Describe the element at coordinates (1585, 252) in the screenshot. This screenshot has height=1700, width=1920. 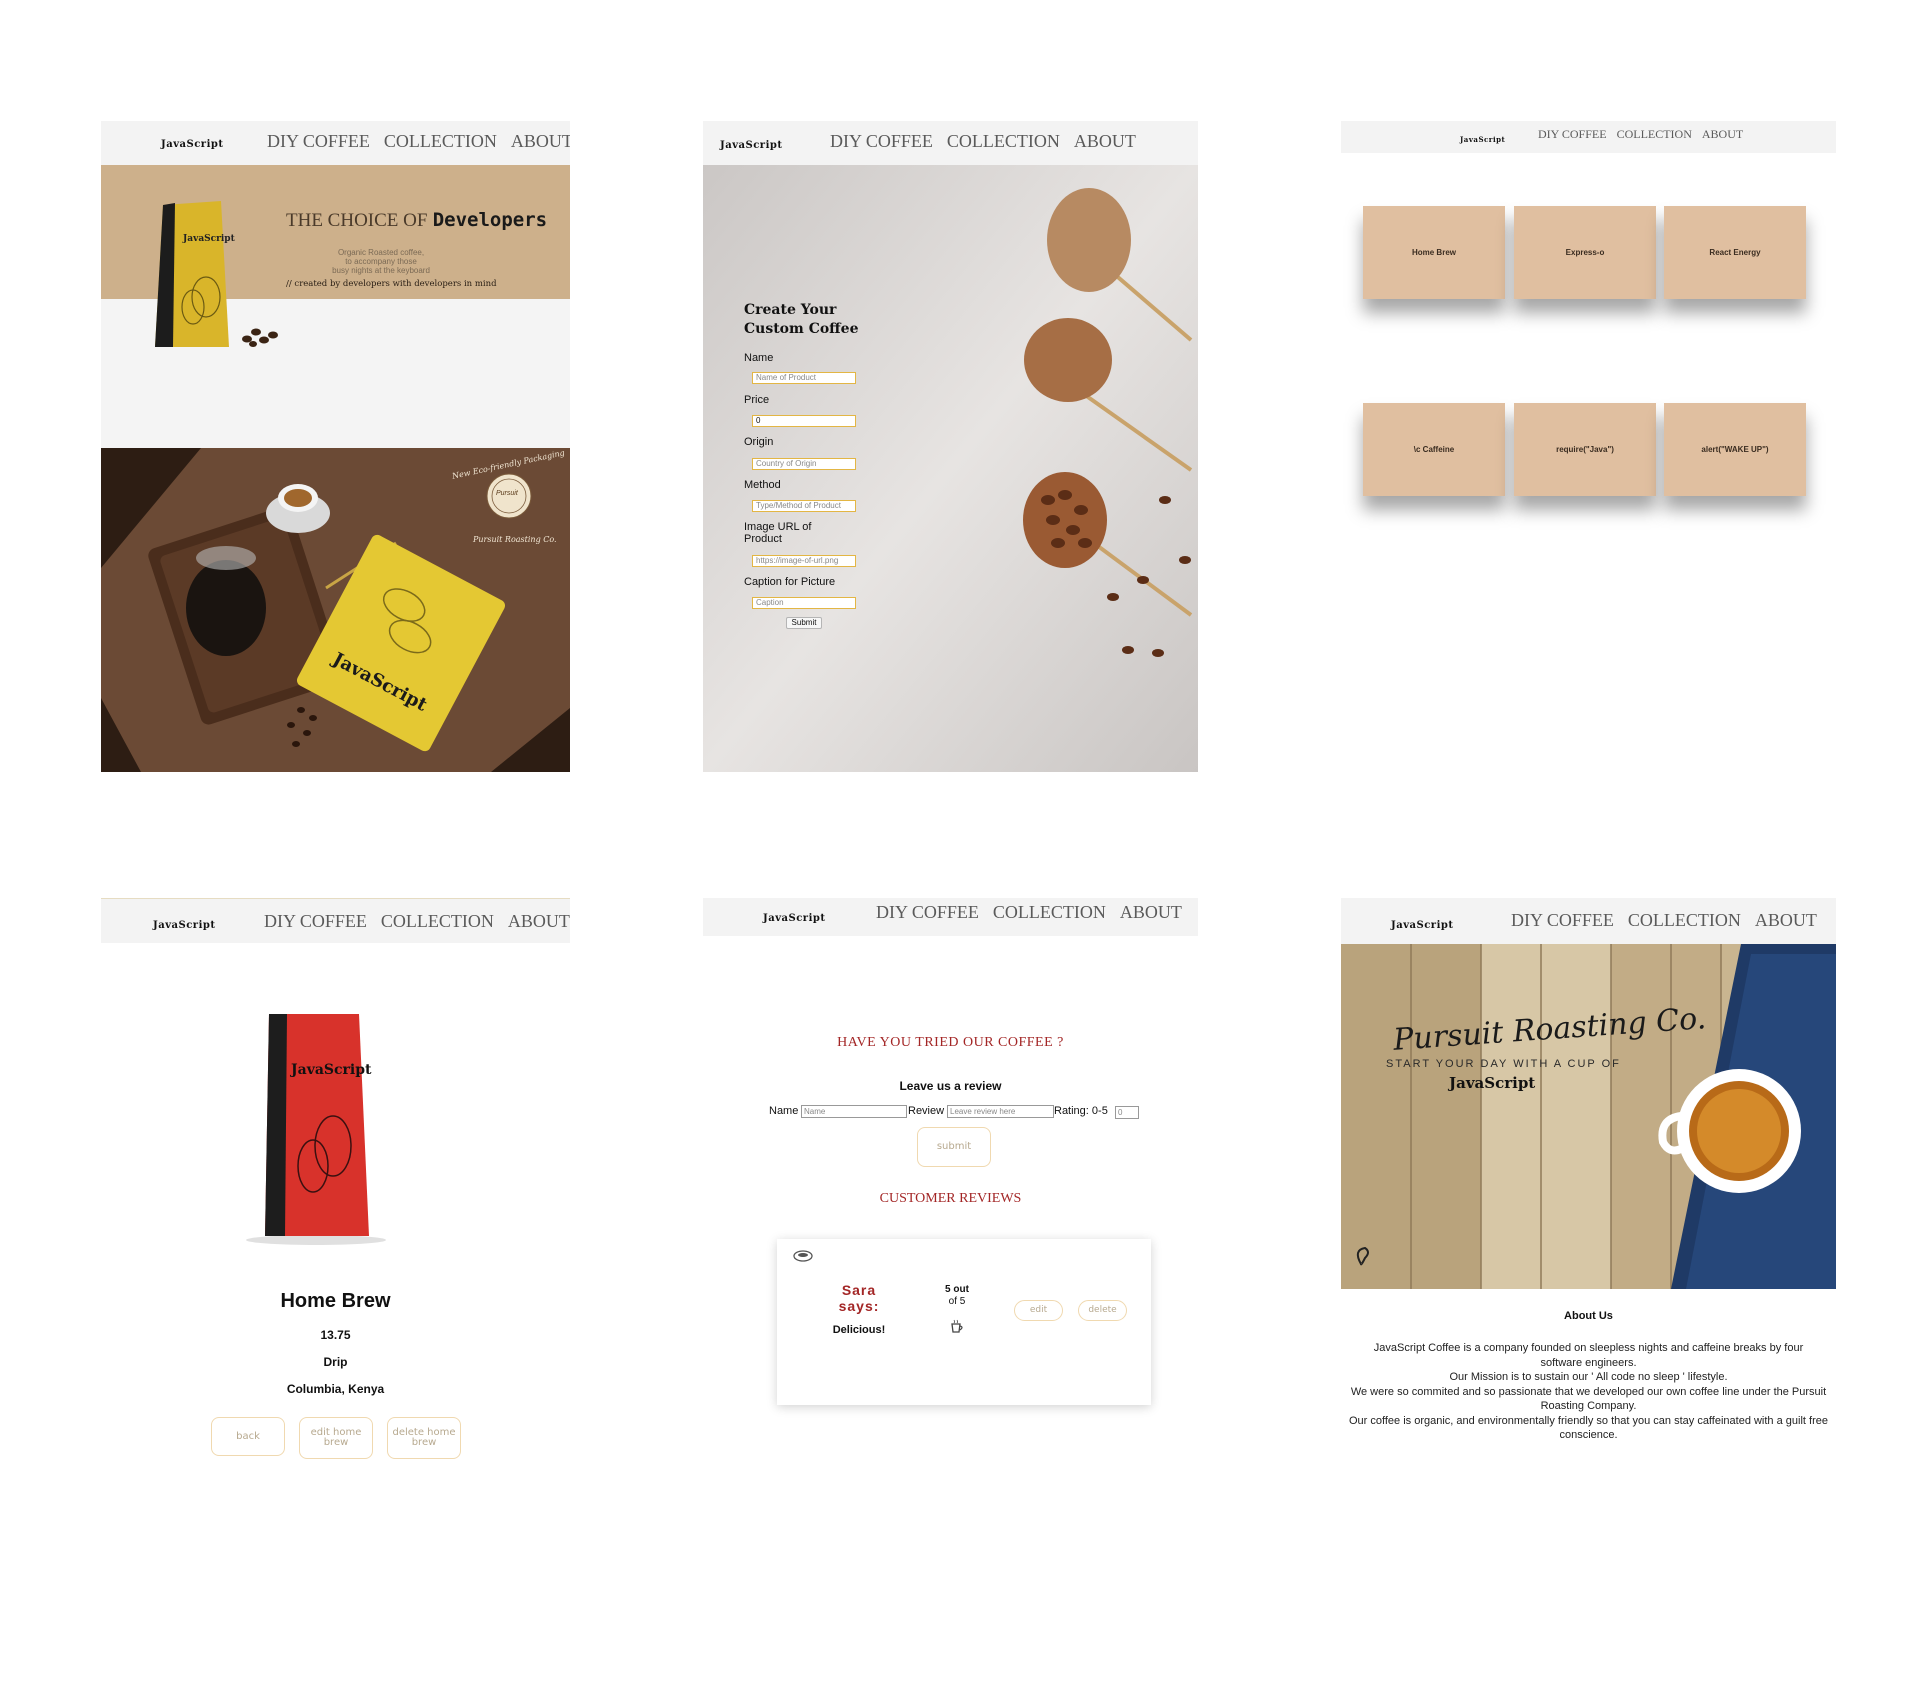
I see `collection-tile-express-o: Express-o` at that location.